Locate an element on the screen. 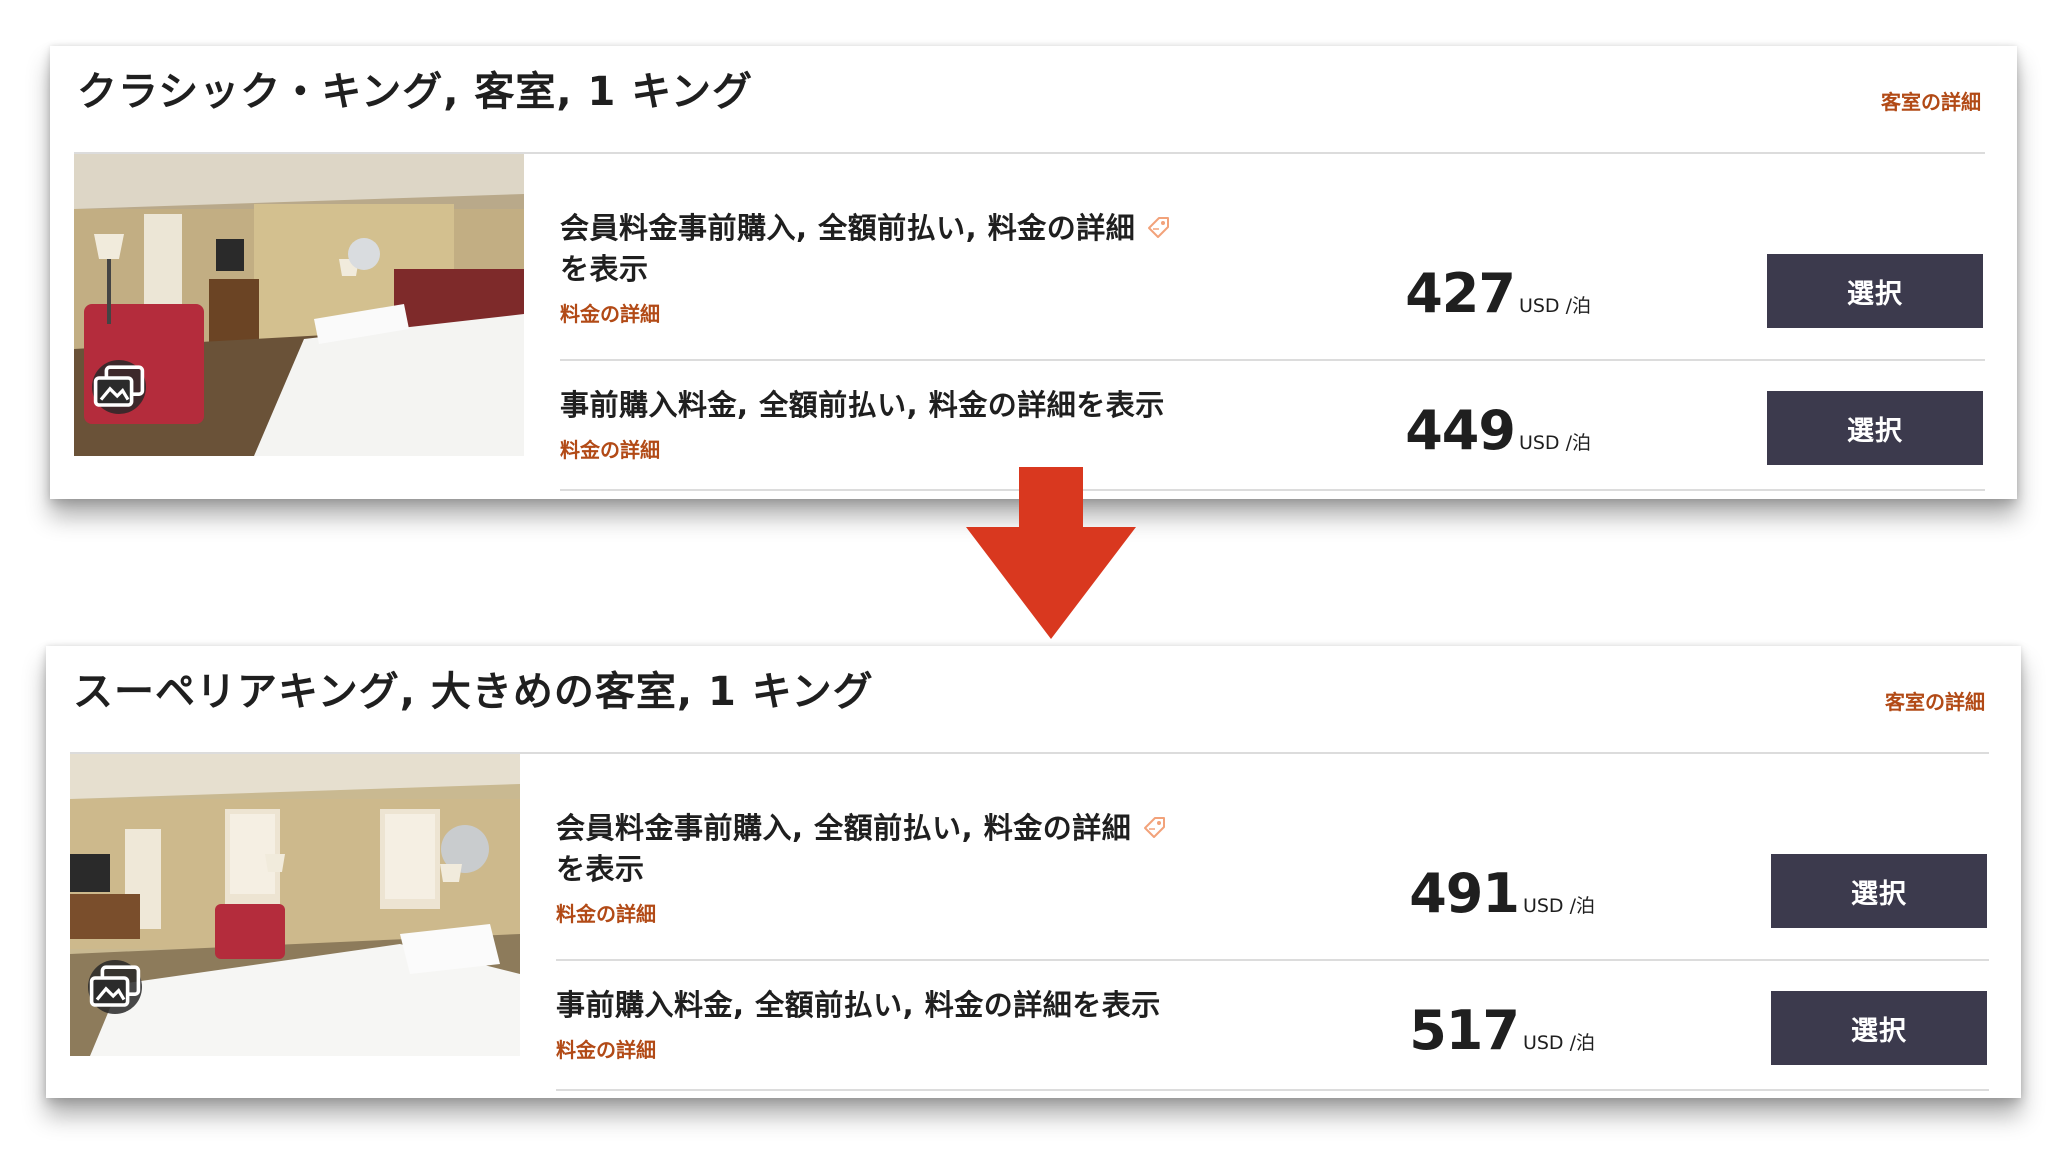 This screenshot has width=2070, height=1158. room-title: スーペリアキング, 大きめの客室, 1 キング is located at coordinates (473, 692).